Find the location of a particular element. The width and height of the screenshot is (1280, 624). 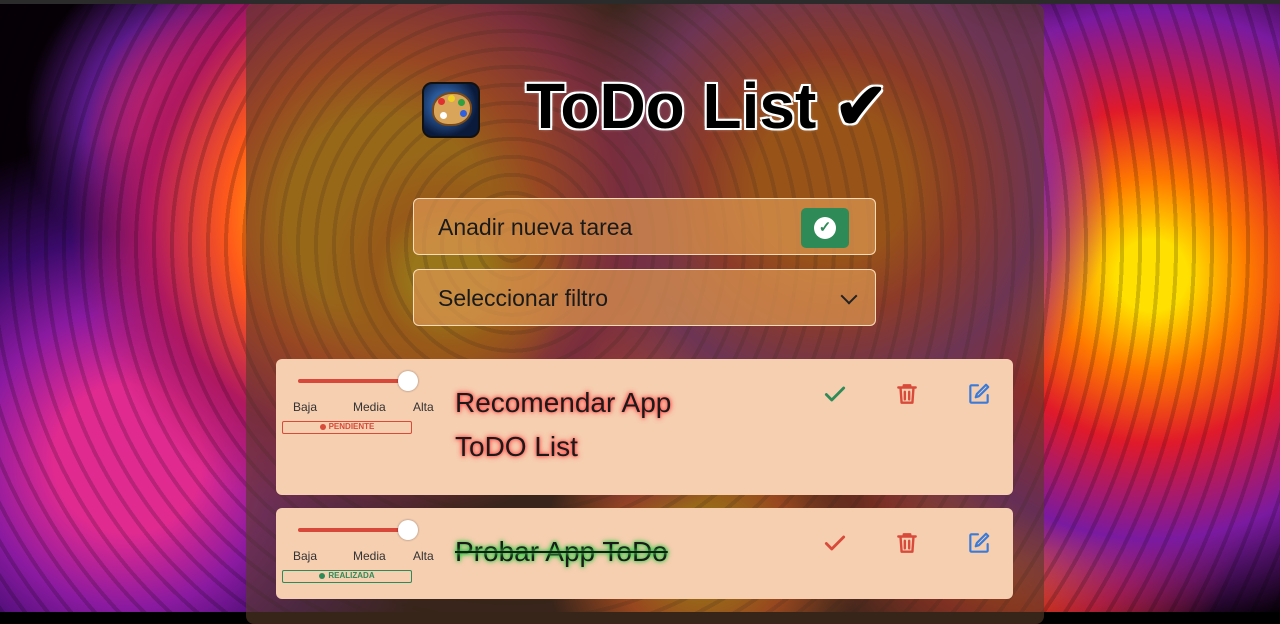

app-logo-icon is located at coordinates (451, 110).